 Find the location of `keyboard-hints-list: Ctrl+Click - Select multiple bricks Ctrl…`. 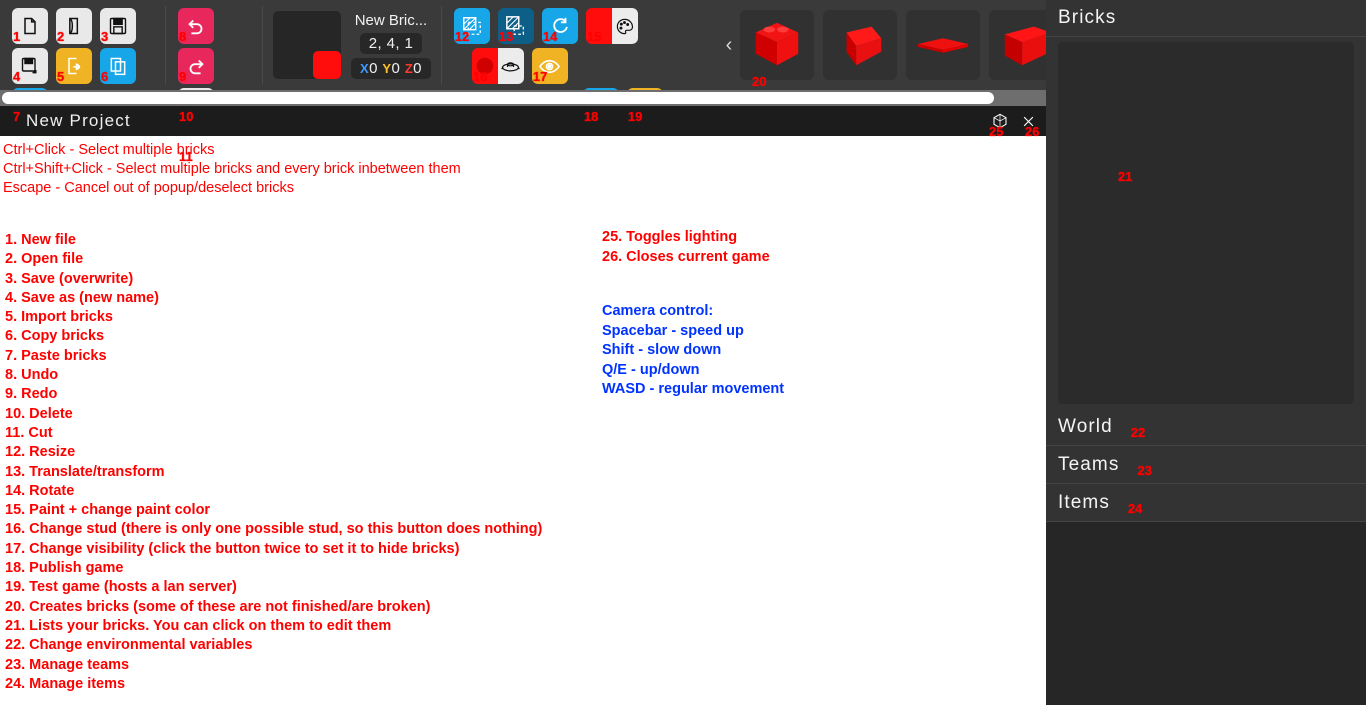

keyboard-hints-list: Ctrl+Click - Select multiple bricks Ctrl… is located at coordinates (232, 169).